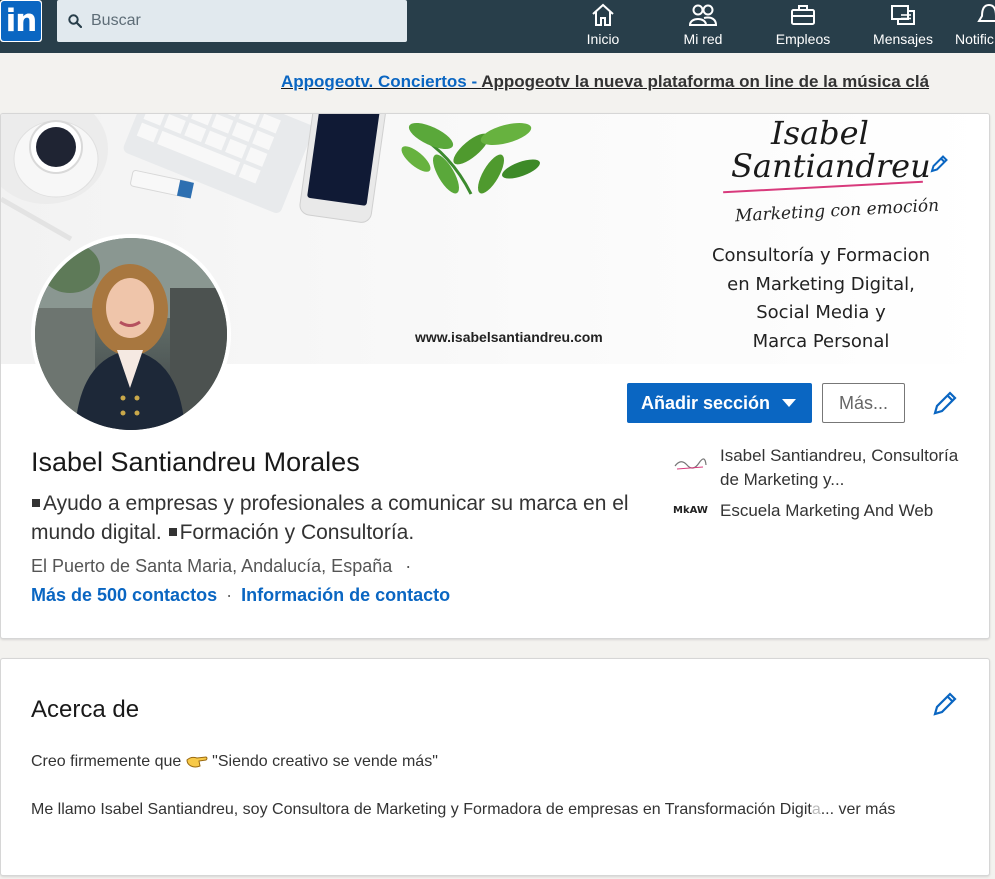 The width and height of the screenshot is (995, 879). I want to click on about-text-fade: a, so click(816, 809).